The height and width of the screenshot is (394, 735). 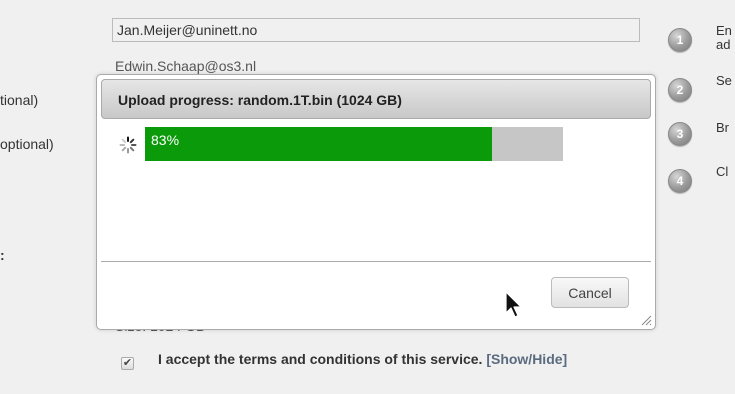 I want to click on cancel-button: Cancel, so click(x=590, y=292).